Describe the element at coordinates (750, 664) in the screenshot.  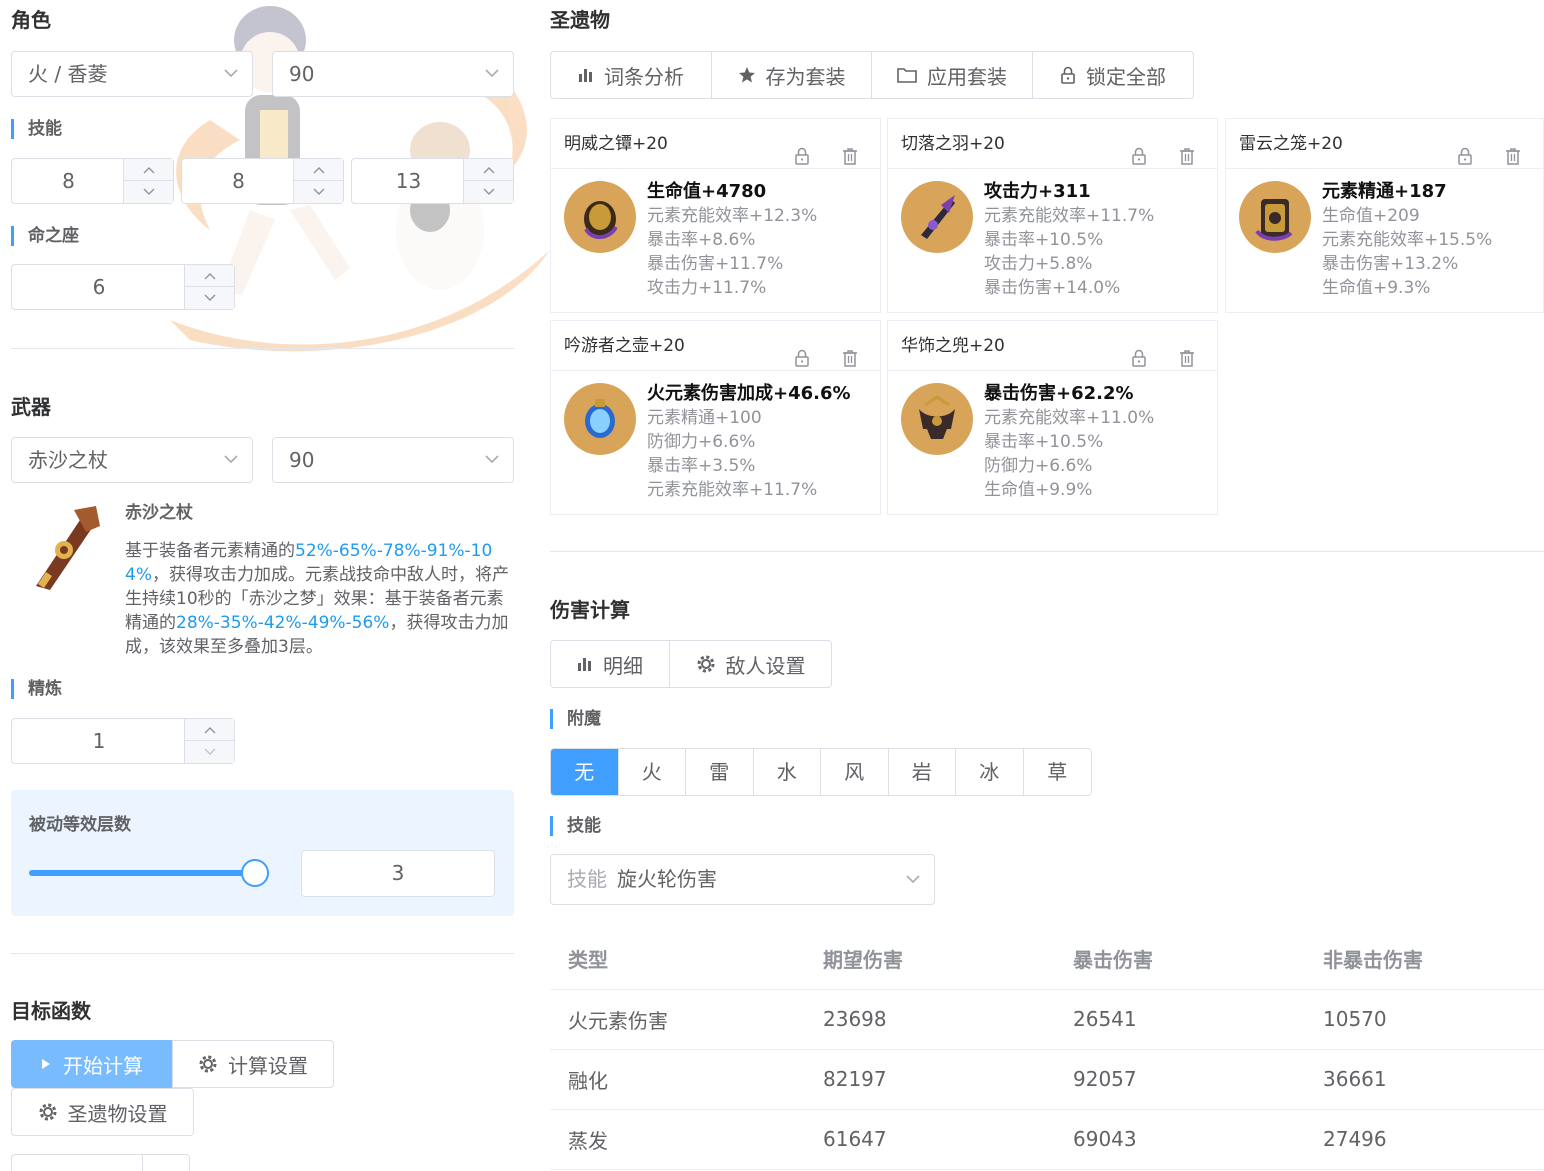
I see `tab-enemy-settings: 敌人设置` at that location.